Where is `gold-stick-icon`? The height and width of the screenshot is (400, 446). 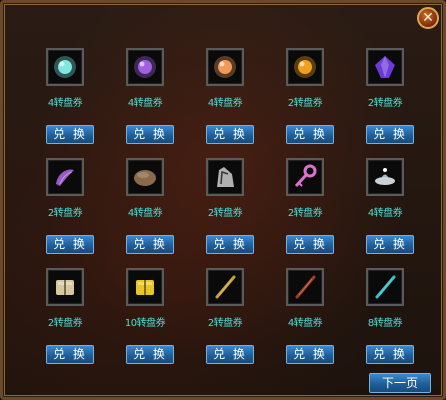
gold-stick-icon is located at coordinates (225, 287).